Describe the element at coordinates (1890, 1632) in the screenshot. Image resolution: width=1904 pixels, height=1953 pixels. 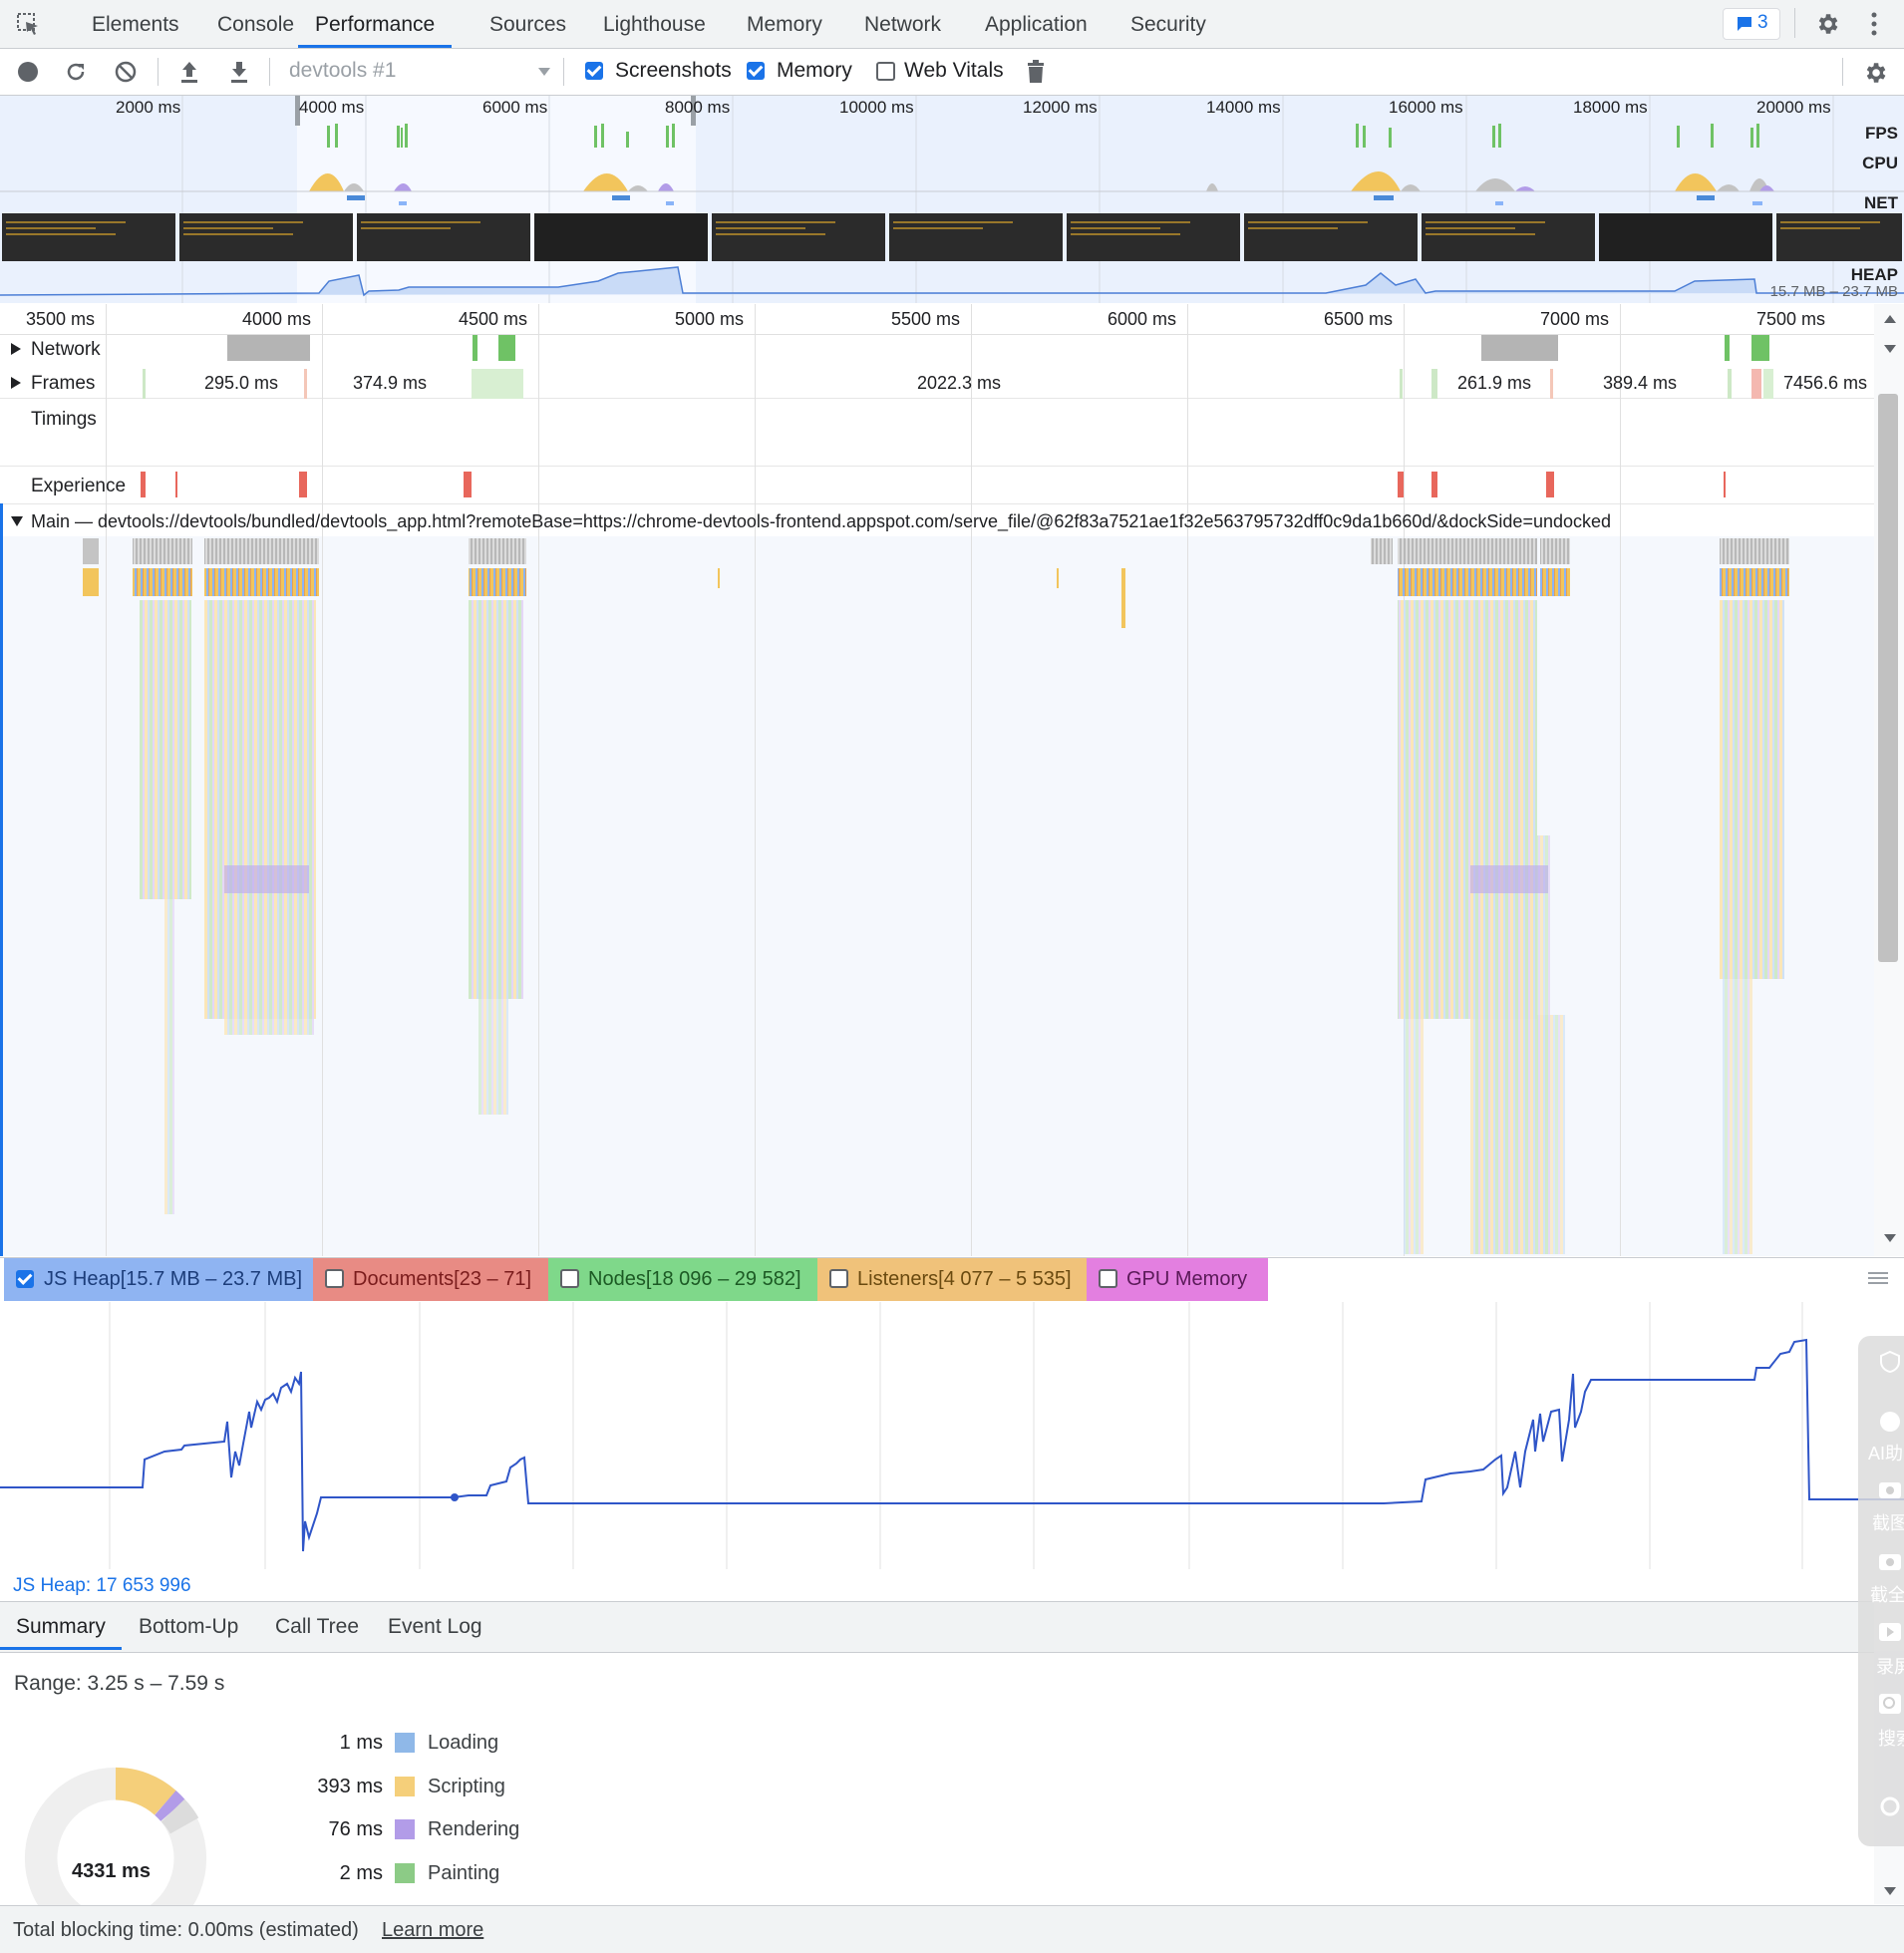
I see `record-video-icon` at that location.